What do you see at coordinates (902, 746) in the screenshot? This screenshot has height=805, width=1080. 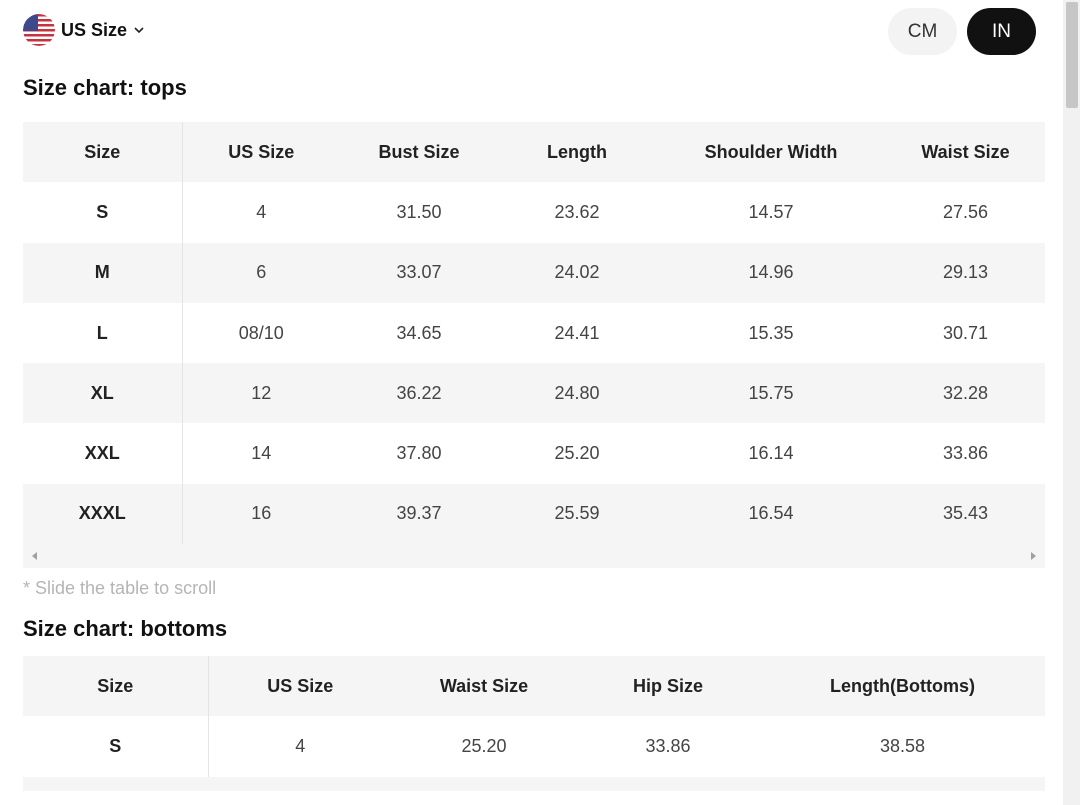 I see `table-cell: 38.58` at bounding box center [902, 746].